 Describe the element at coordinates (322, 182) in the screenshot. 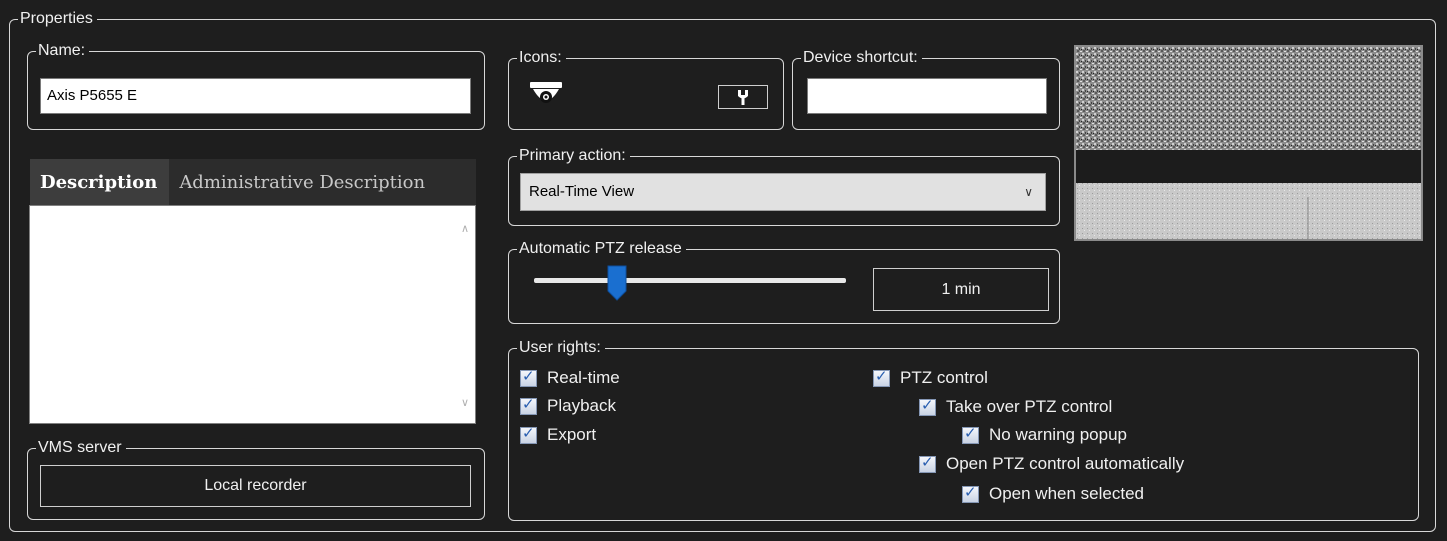

I see `tab-administrative-description: Administrative Description` at that location.